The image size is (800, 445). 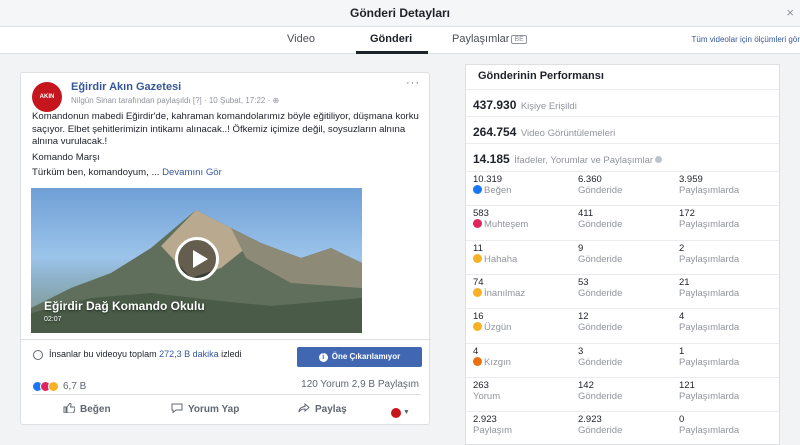 What do you see at coordinates (481, 39) in the screenshot?
I see `tab-shares-label: Paylaşımlar` at bounding box center [481, 39].